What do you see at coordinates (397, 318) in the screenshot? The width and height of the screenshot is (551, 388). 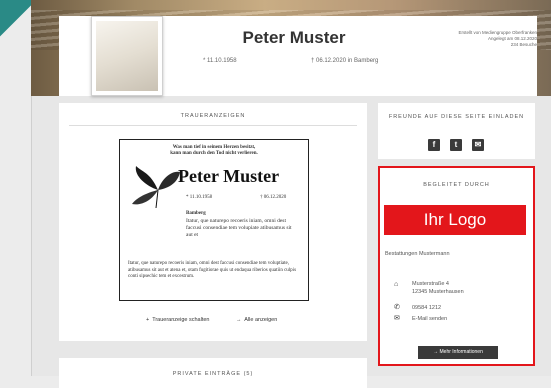 I see `envelope-icon: ✉` at bounding box center [397, 318].